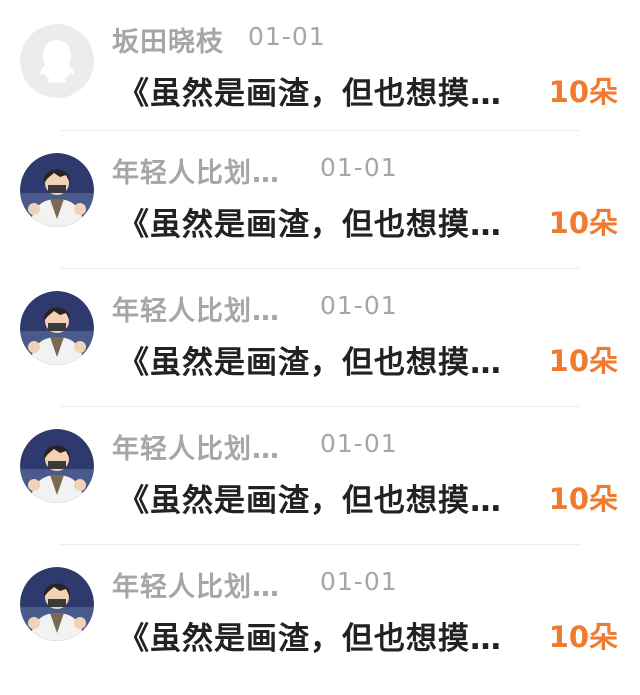  Describe the element at coordinates (168, 42) in the screenshot. I see `user-name: 坂田晓枝` at that location.